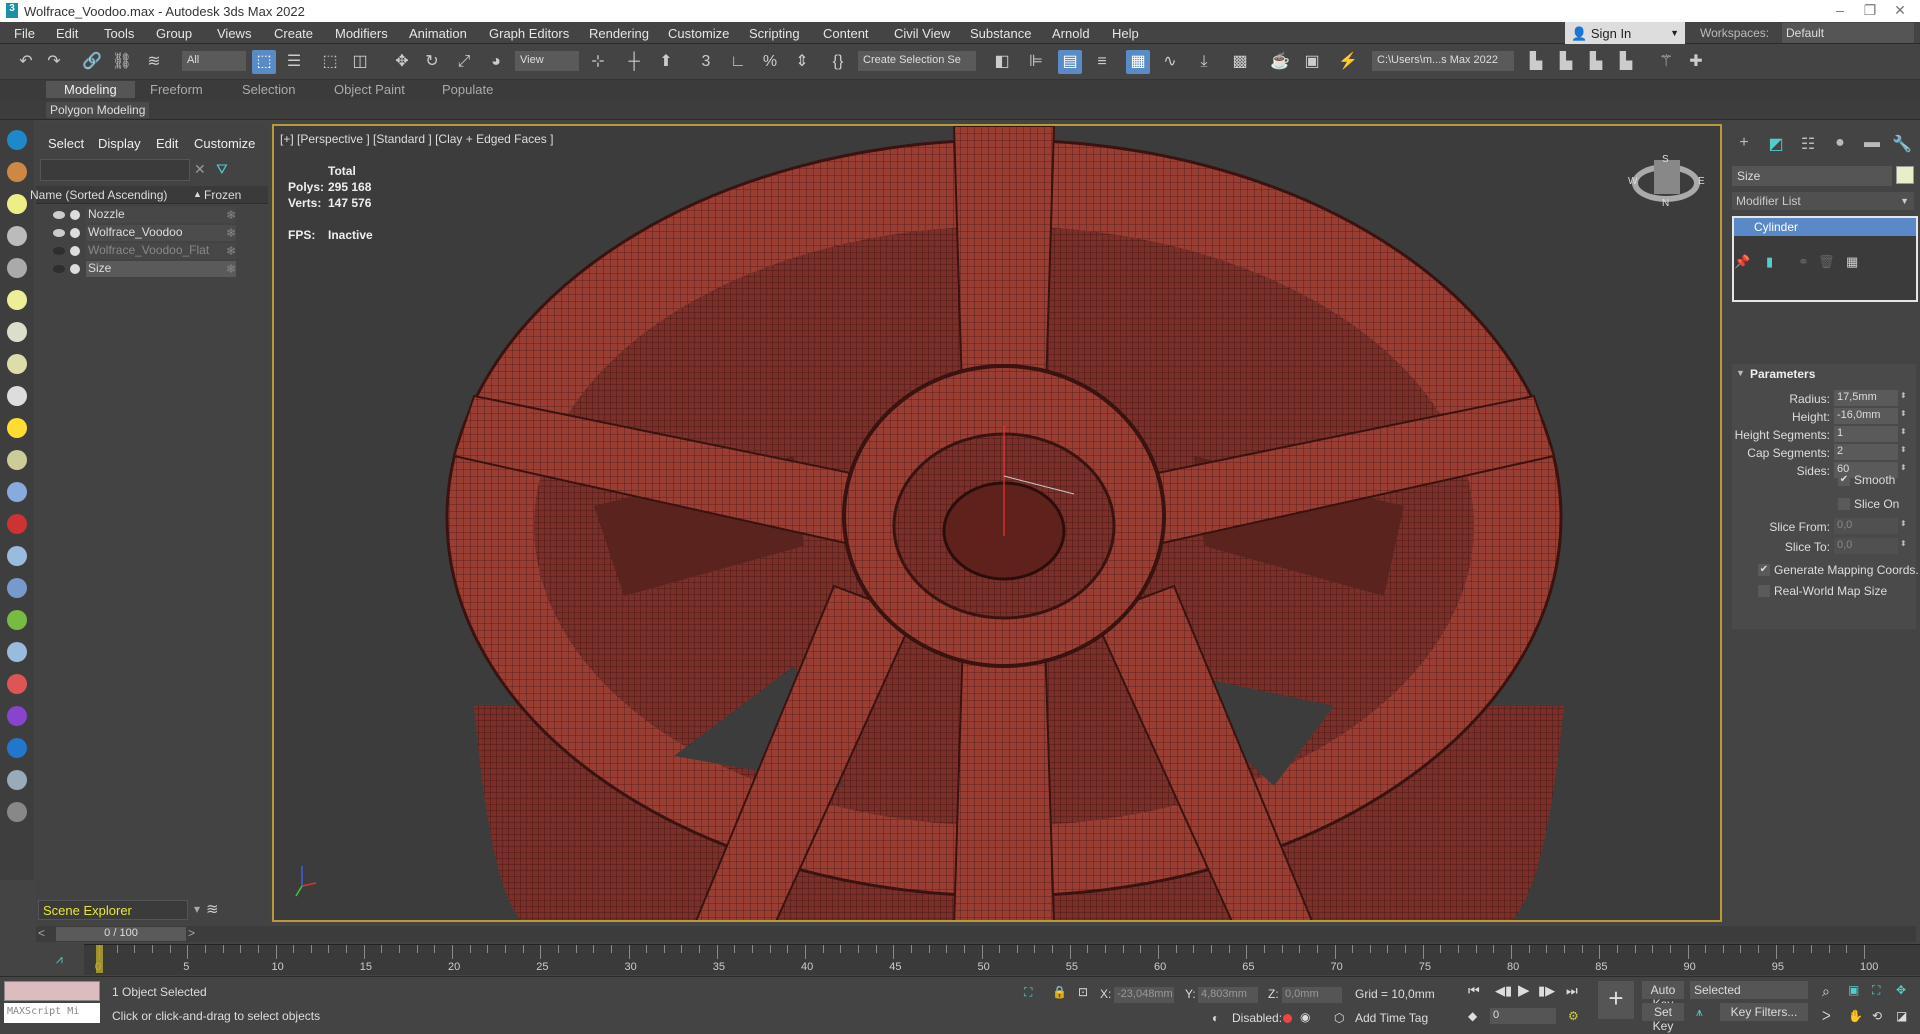 This screenshot has width=1920, height=1034. I want to click on close-button: ✕, so click(1900, 10).